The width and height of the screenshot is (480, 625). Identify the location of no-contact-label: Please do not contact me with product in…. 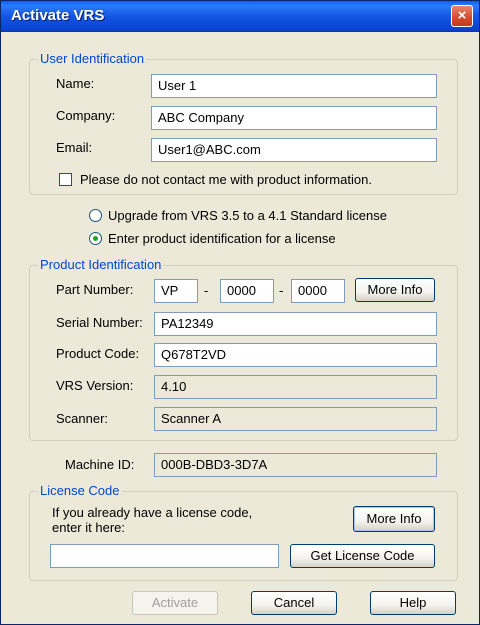
(226, 180).